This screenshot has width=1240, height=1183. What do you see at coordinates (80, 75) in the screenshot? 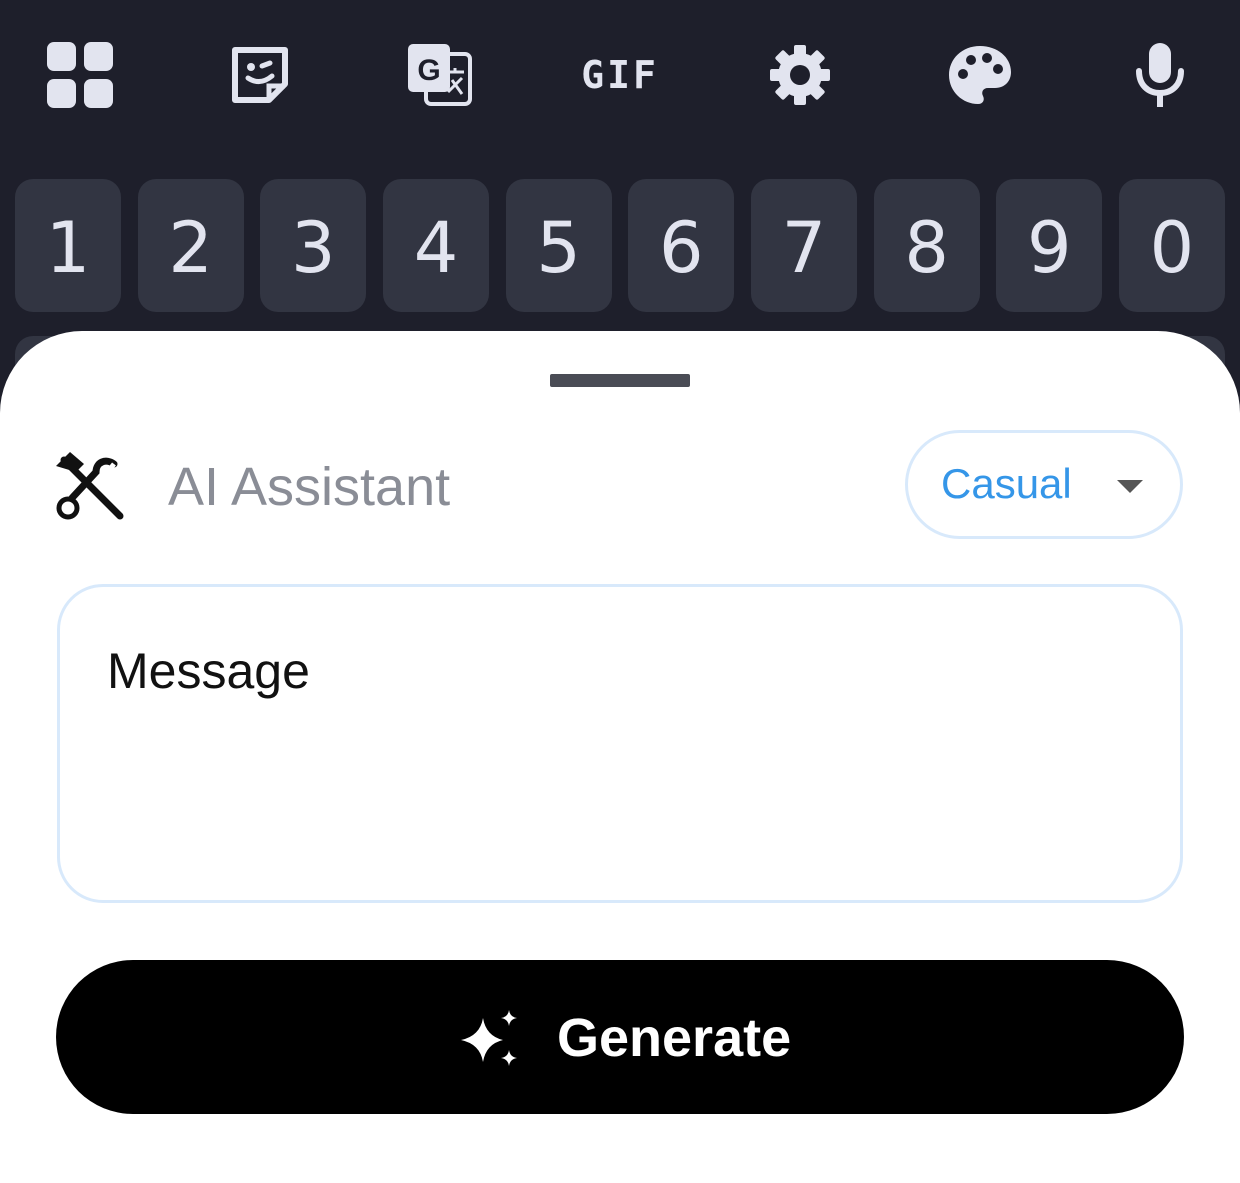
I see `apps-grid-icon` at bounding box center [80, 75].